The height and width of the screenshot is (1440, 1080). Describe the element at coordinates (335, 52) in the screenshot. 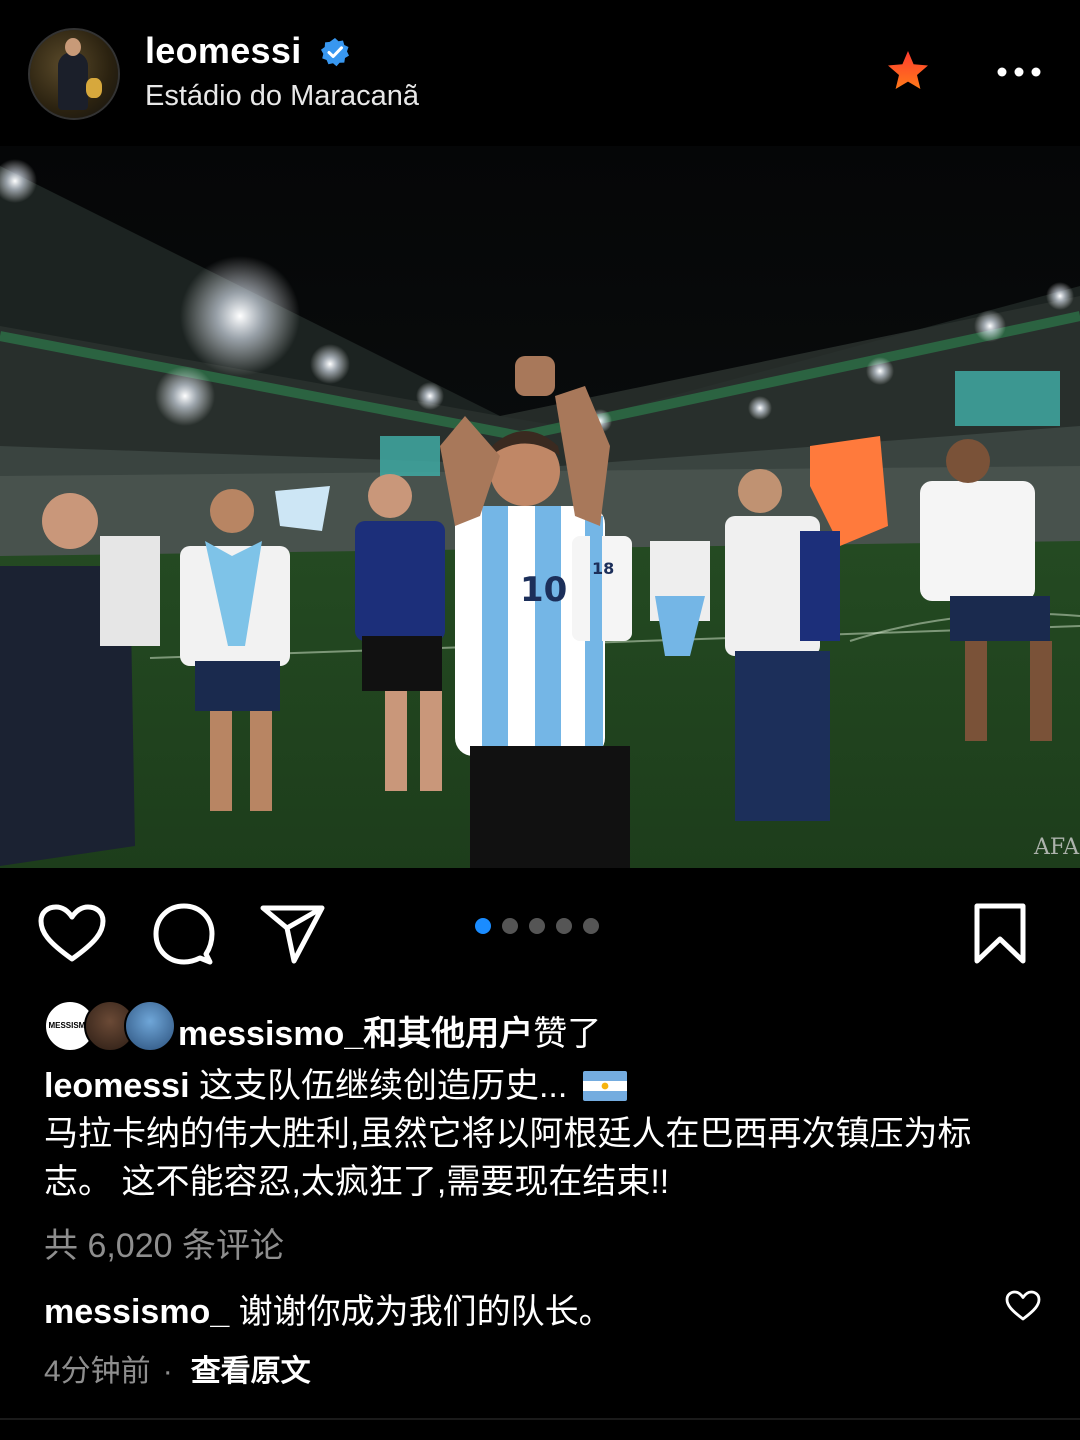

I see `verified-badge-icon` at that location.